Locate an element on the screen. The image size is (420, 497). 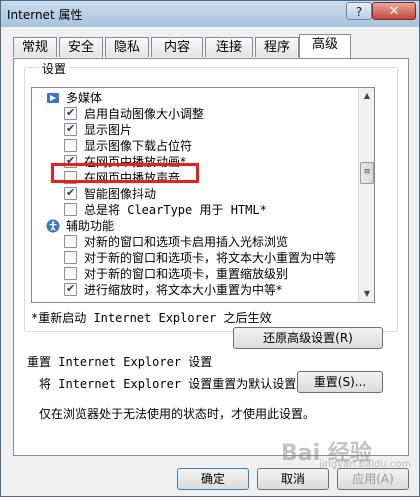
tab-connections: 连接 is located at coordinates (229, 47).